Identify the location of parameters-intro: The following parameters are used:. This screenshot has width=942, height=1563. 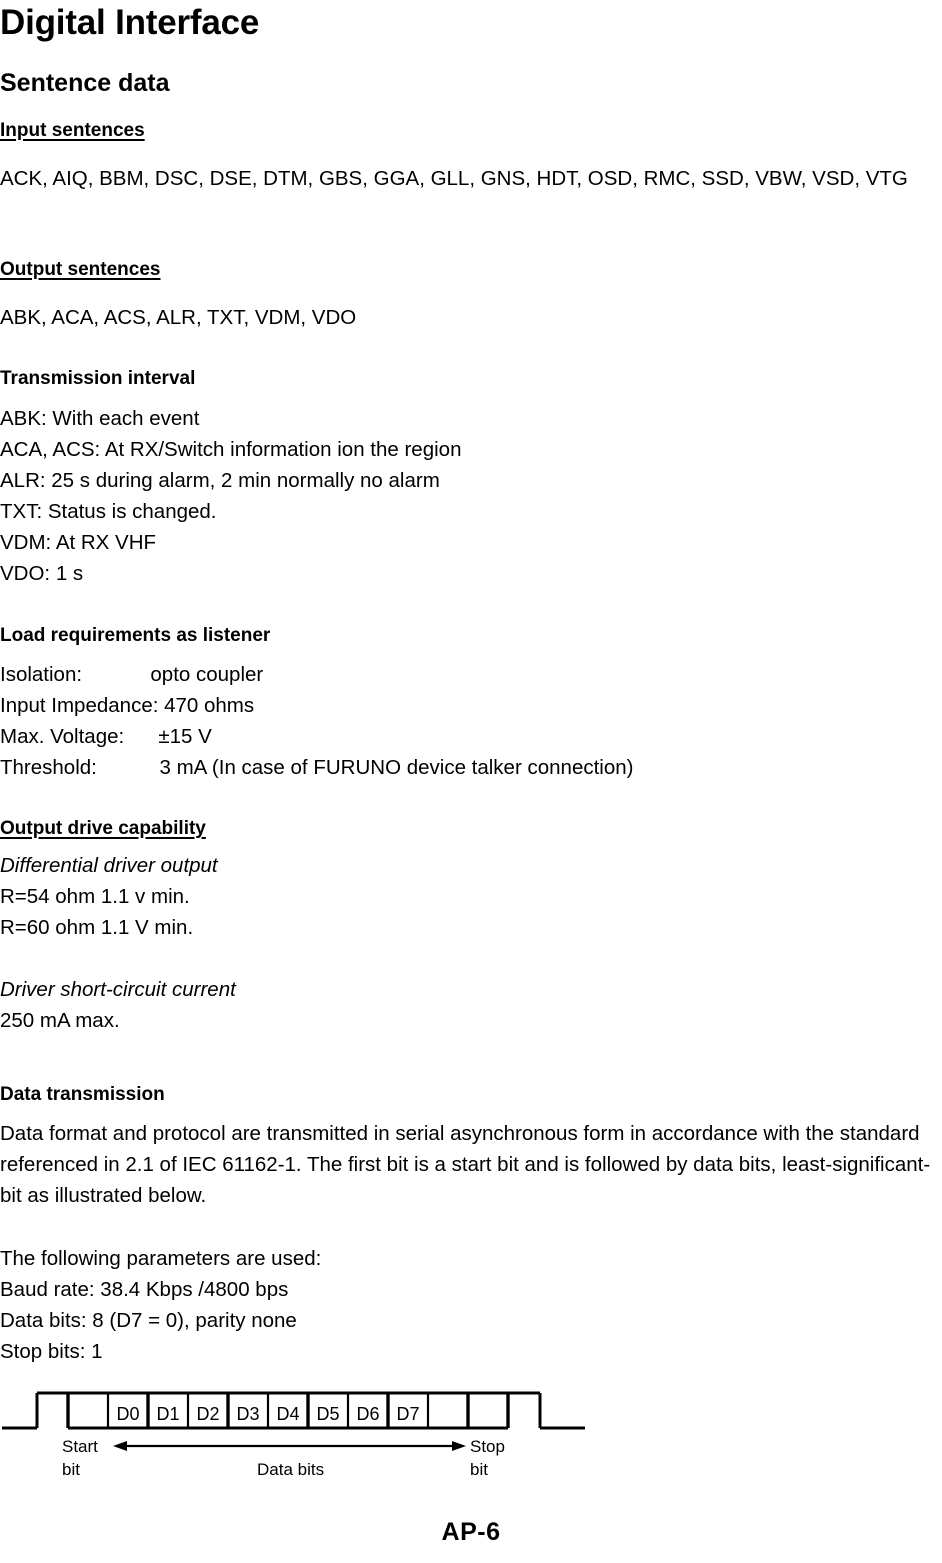
(161, 1258).